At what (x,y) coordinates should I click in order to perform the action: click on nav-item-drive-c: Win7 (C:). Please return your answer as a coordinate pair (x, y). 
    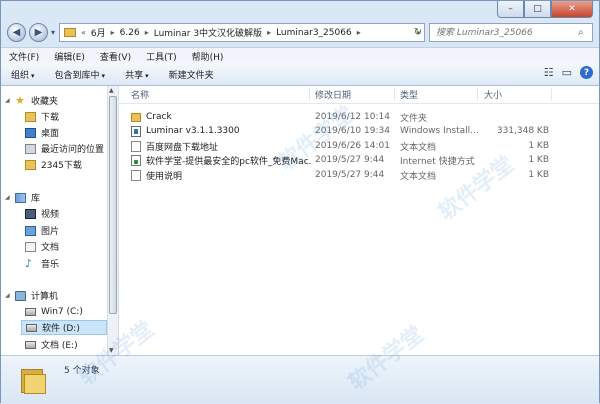
    Looking at the image, I should click on (54, 311).